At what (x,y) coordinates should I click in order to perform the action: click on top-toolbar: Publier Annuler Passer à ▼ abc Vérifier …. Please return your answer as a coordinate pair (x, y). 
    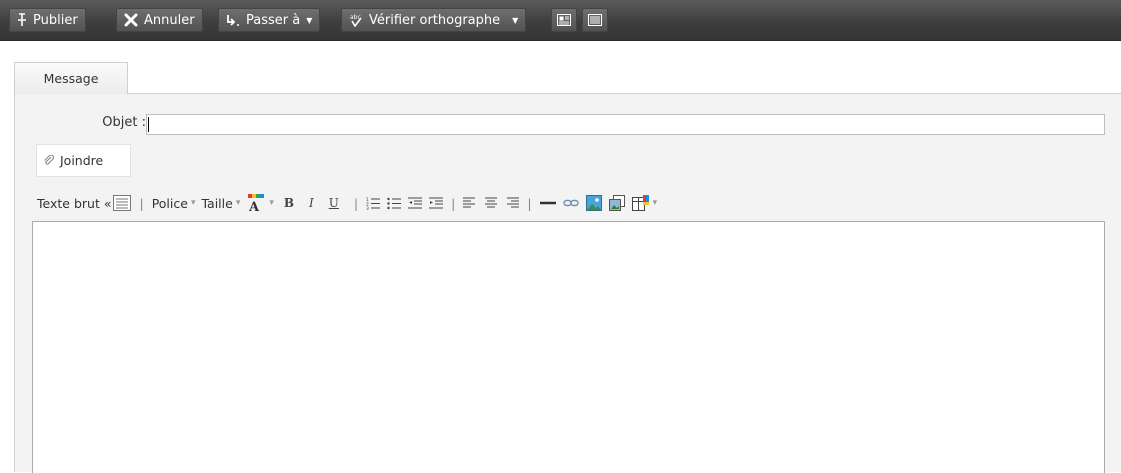
    Looking at the image, I should click on (560, 20).